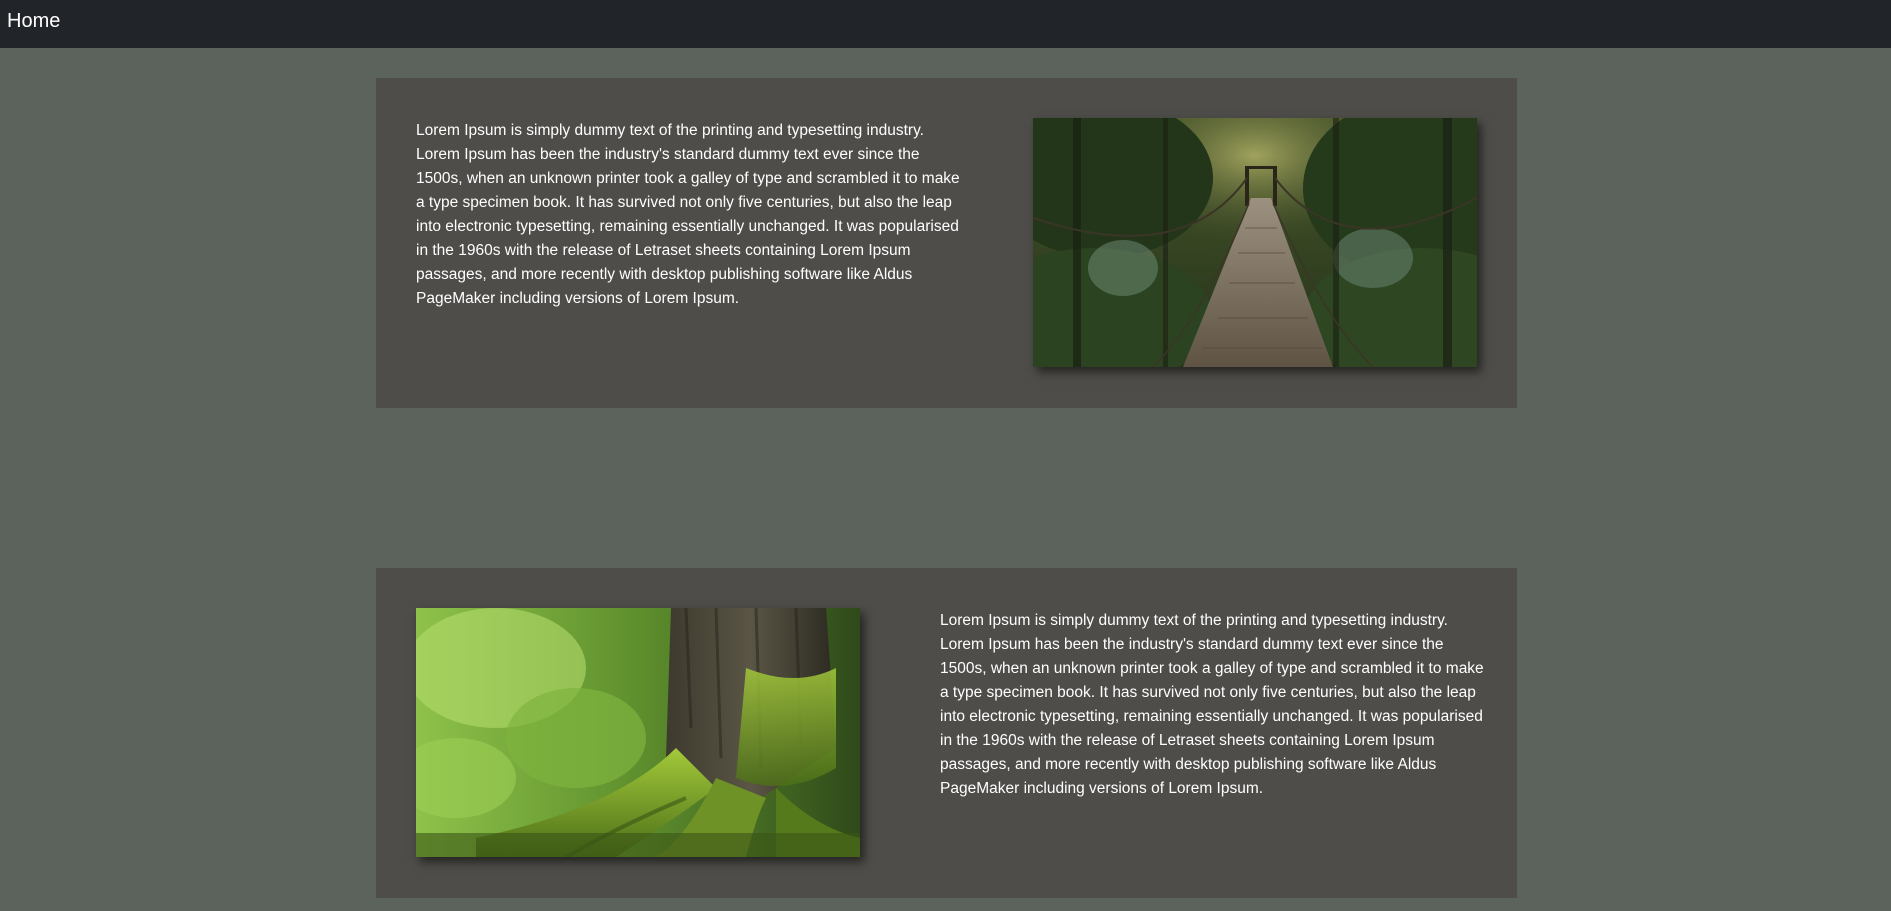 The image size is (1891, 911). I want to click on forest-bridge-image, so click(1255, 242).